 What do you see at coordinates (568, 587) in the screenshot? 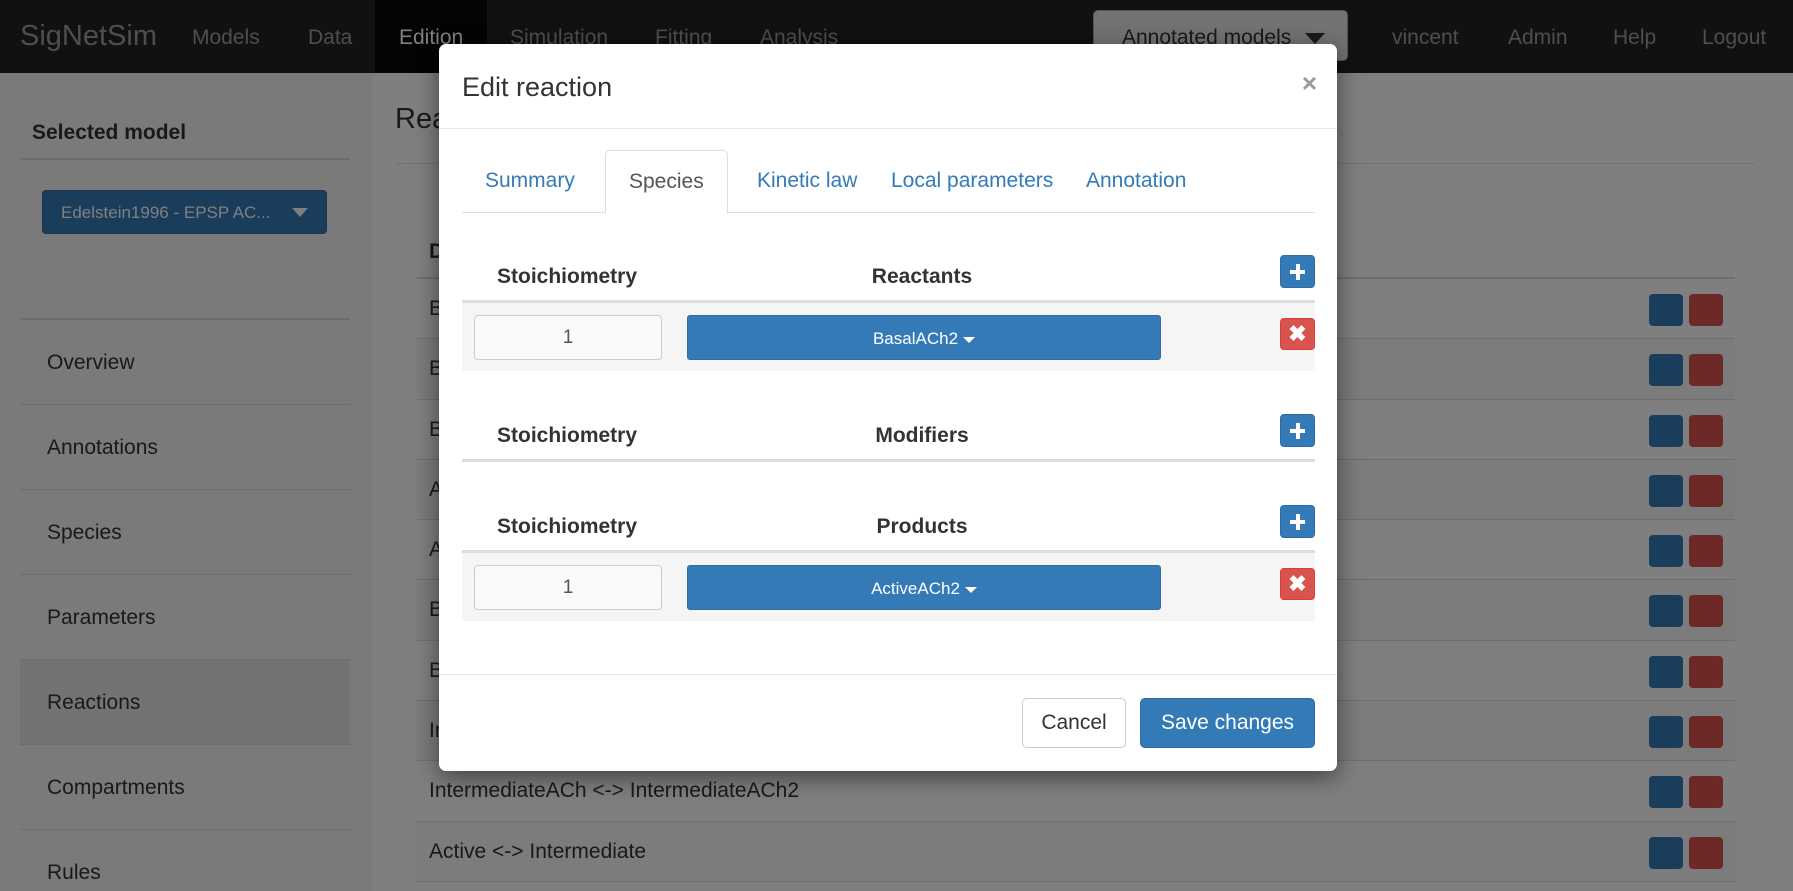
I see `product-stoichiometry-input: 1` at bounding box center [568, 587].